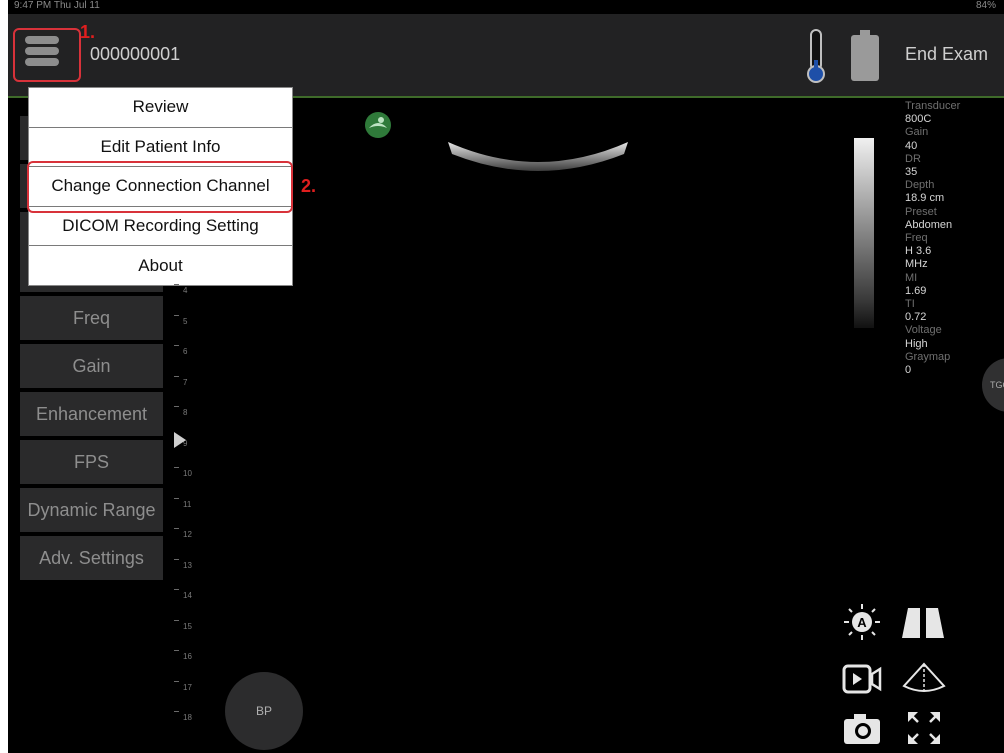 This screenshot has height=753, width=1004. Describe the element at coordinates (913, 165) in the screenshot. I see `param-dr: DR 35` at that location.